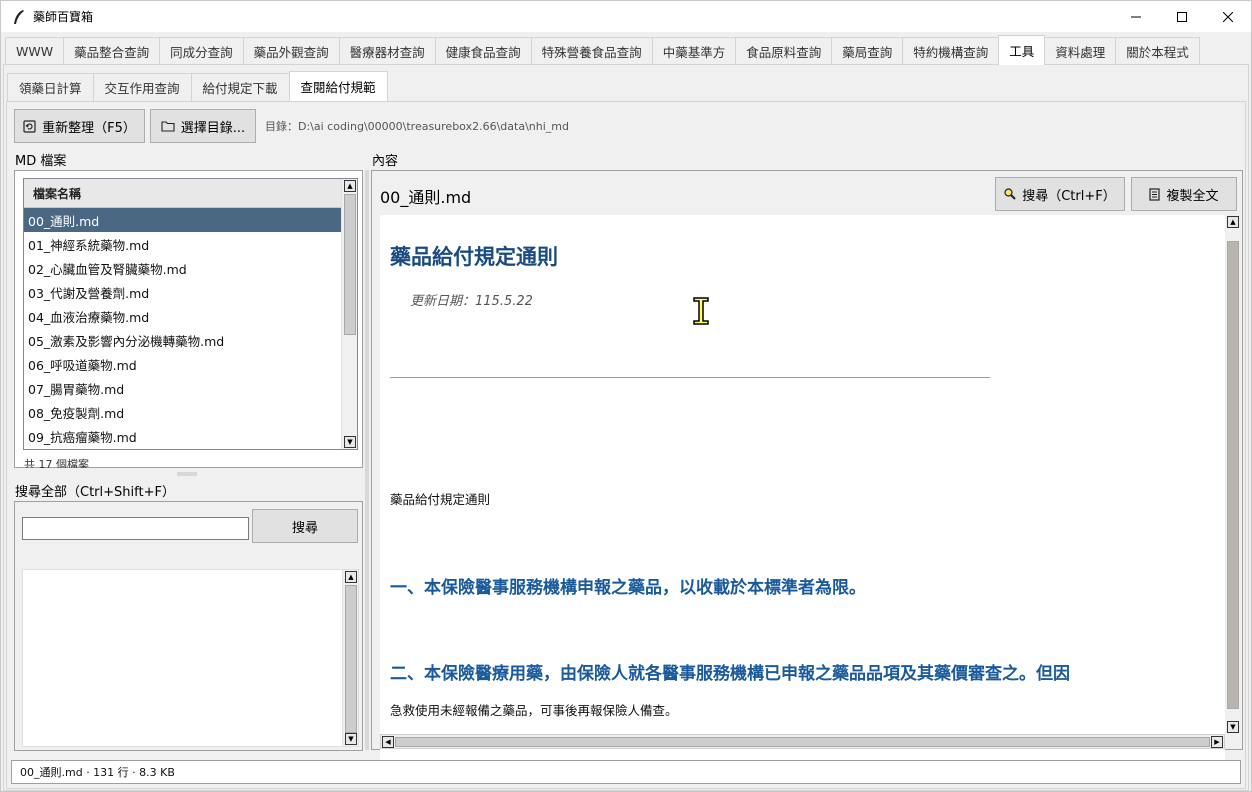 This screenshot has height=792, width=1252. I want to click on file-list-item: 08_免疫製劑.md, so click(183, 412).